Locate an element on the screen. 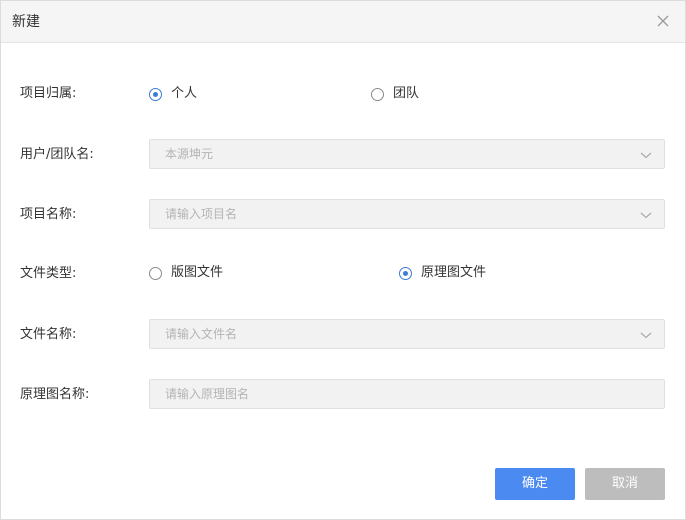  close-icon is located at coordinates (663, 21).